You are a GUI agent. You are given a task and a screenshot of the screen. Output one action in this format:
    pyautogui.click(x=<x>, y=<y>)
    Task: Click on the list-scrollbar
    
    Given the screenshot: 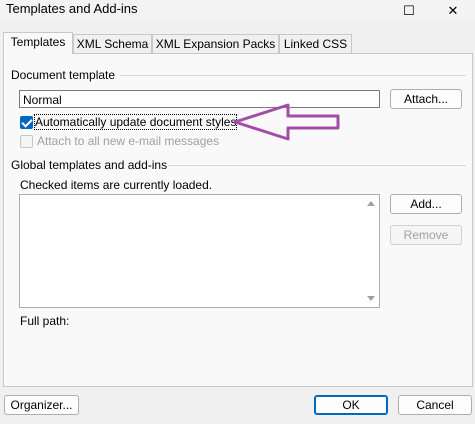 What is the action you would take?
    pyautogui.click(x=371, y=251)
    